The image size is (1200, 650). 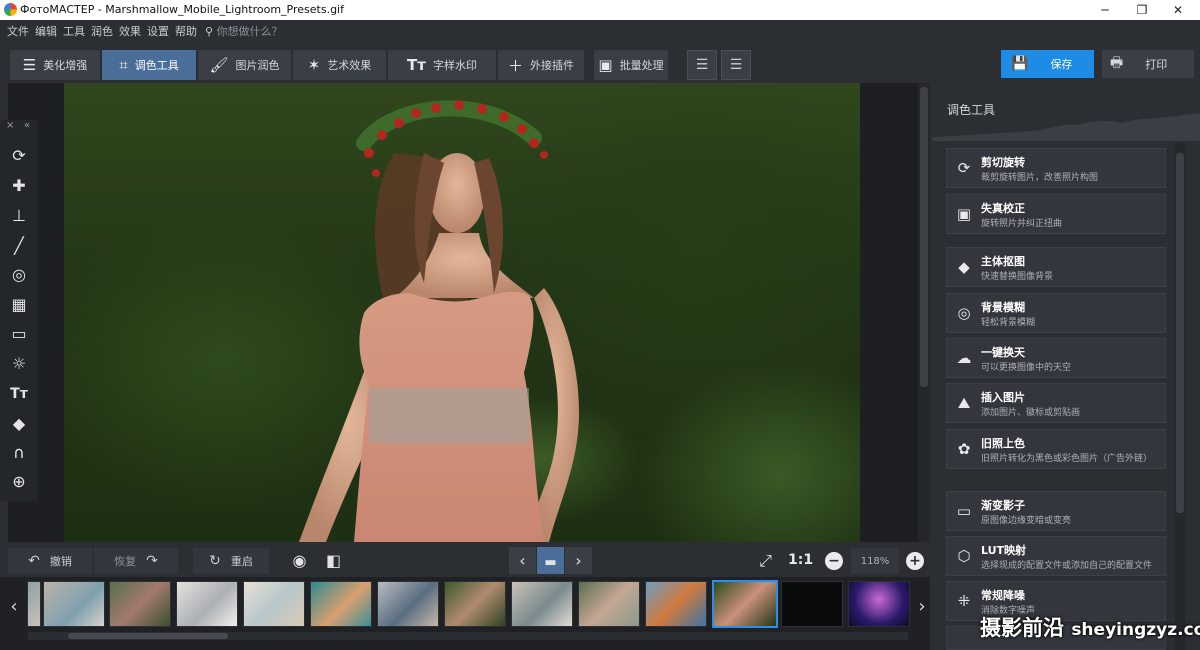 What do you see at coordinates (19, 186) in the screenshot?
I see `bandage-icon: ✚` at bounding box center [19, 186].